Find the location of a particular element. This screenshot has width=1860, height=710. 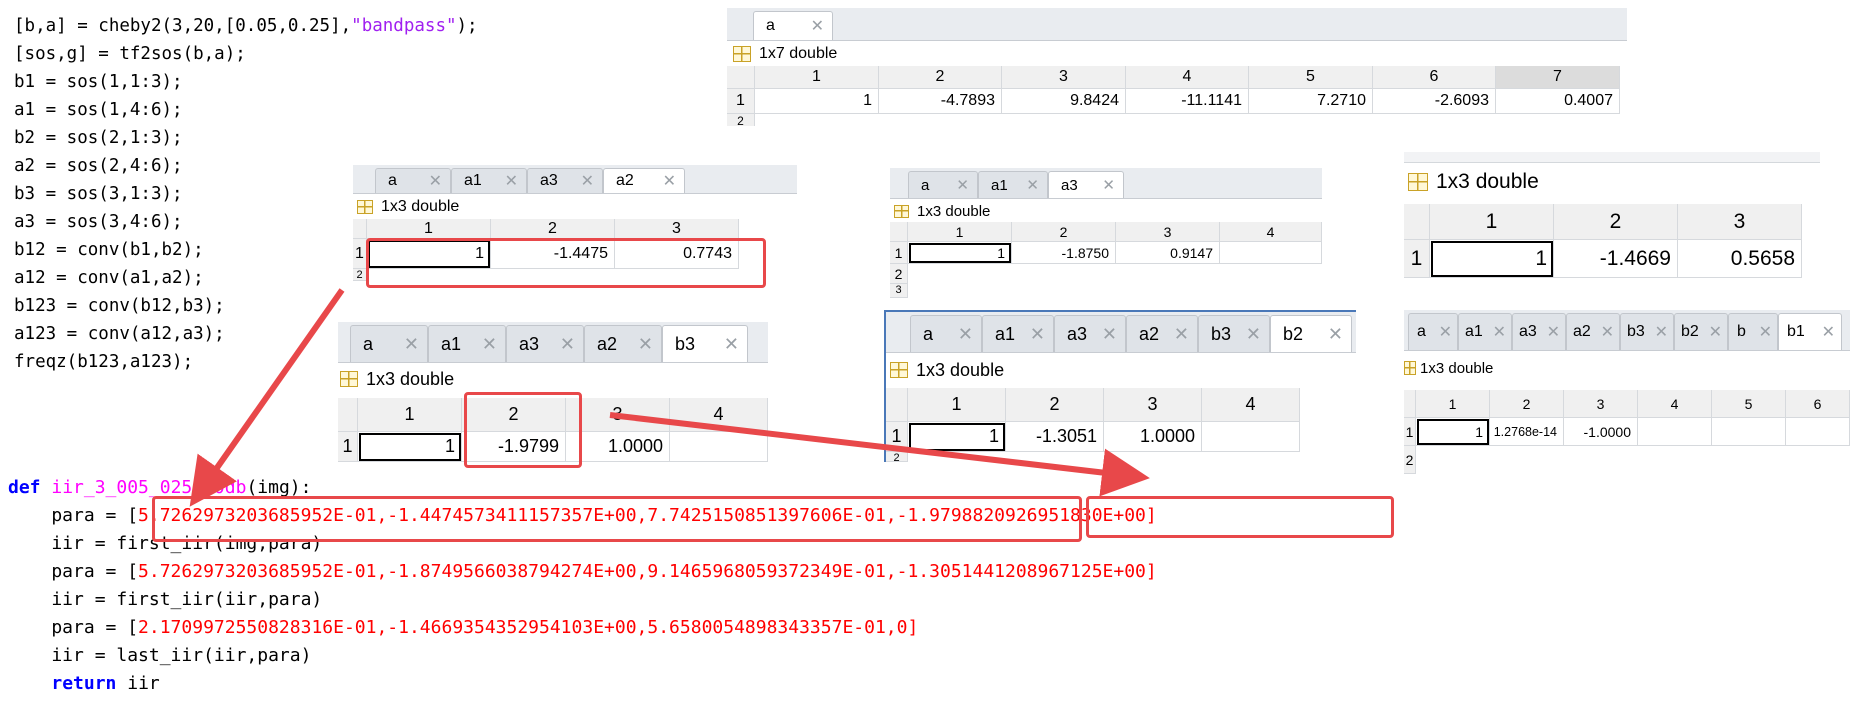

arrow-b3-to-para is located at coordinates (879, 454).